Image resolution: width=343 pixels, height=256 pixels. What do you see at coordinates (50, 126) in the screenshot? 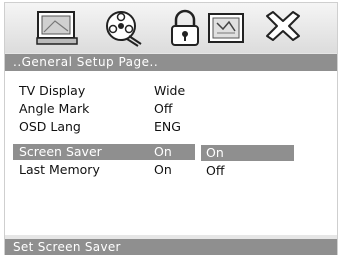
I see `setting-label: OSD Lang` at bounding box center [50, 126].